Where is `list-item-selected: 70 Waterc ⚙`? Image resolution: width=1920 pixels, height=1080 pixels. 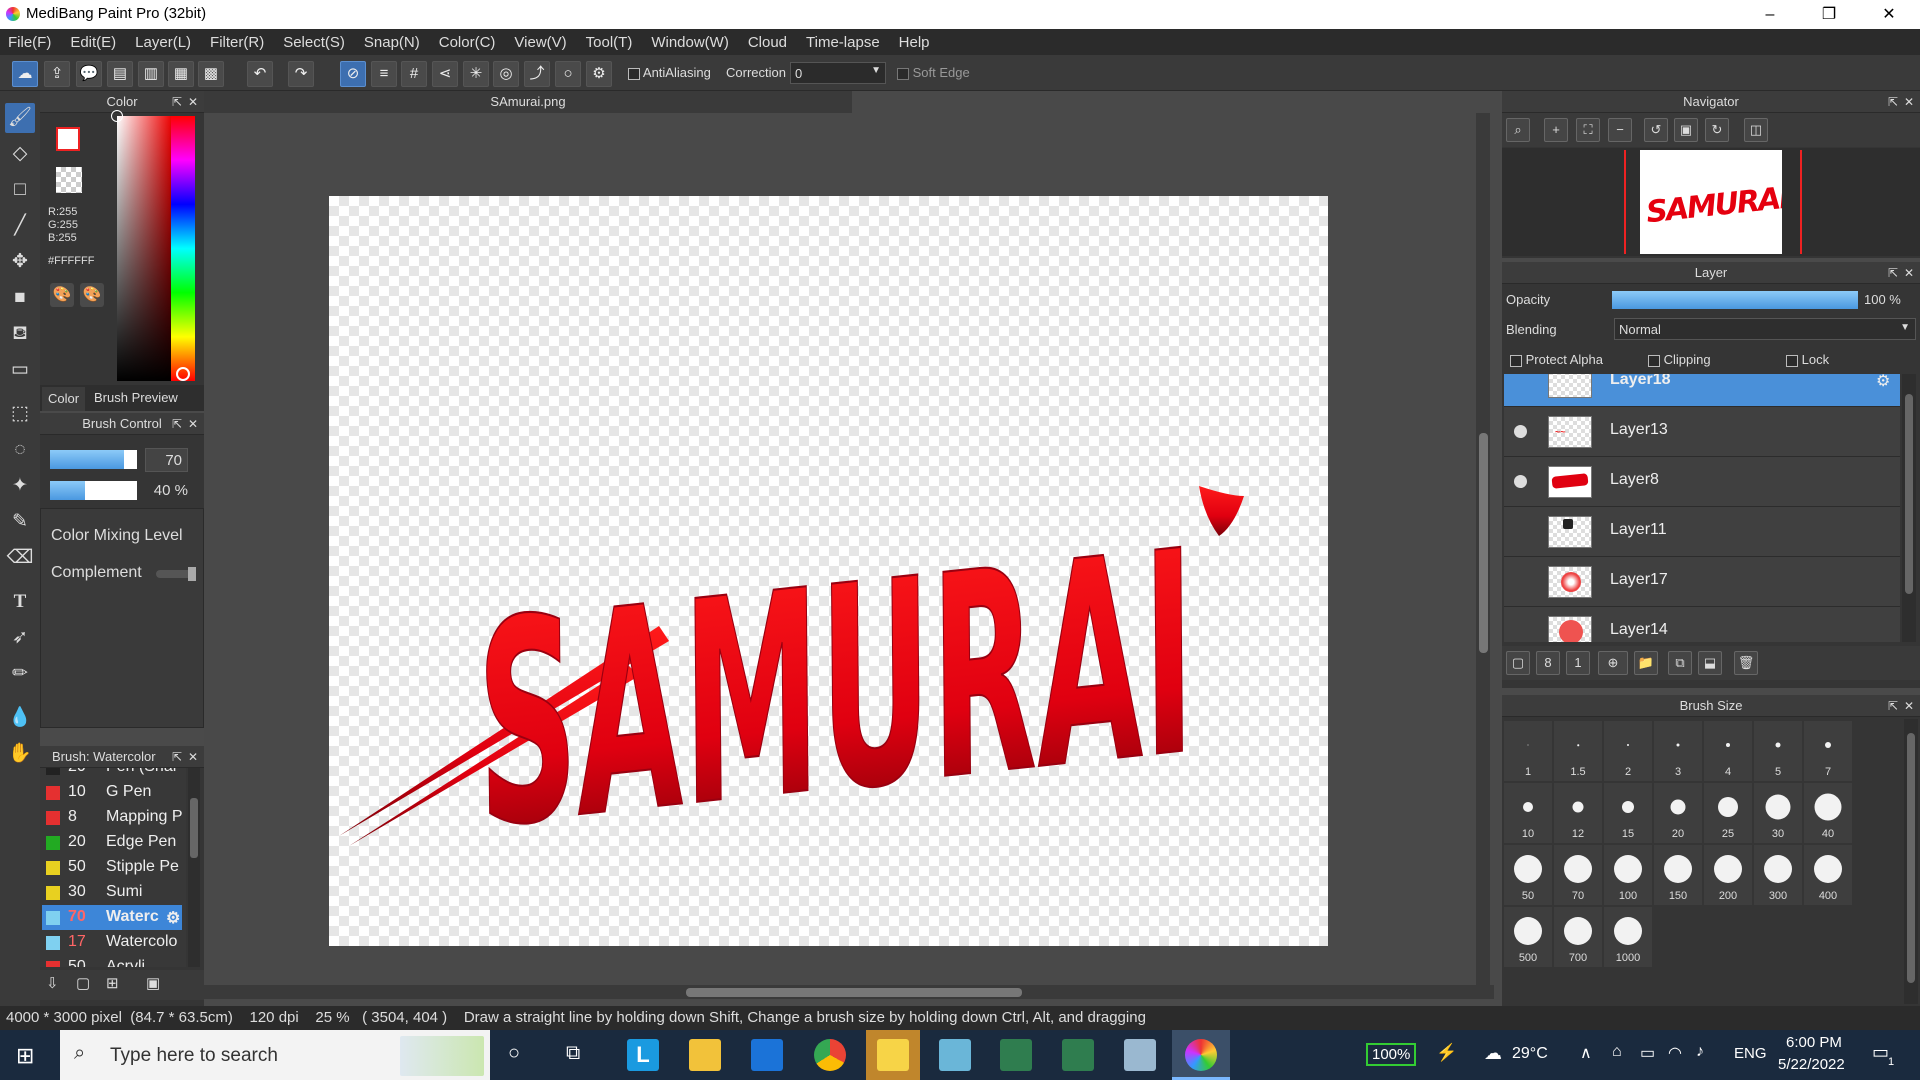 list-item-selected: 70 Waterc ⚙ is located at coordinates (112, 917).